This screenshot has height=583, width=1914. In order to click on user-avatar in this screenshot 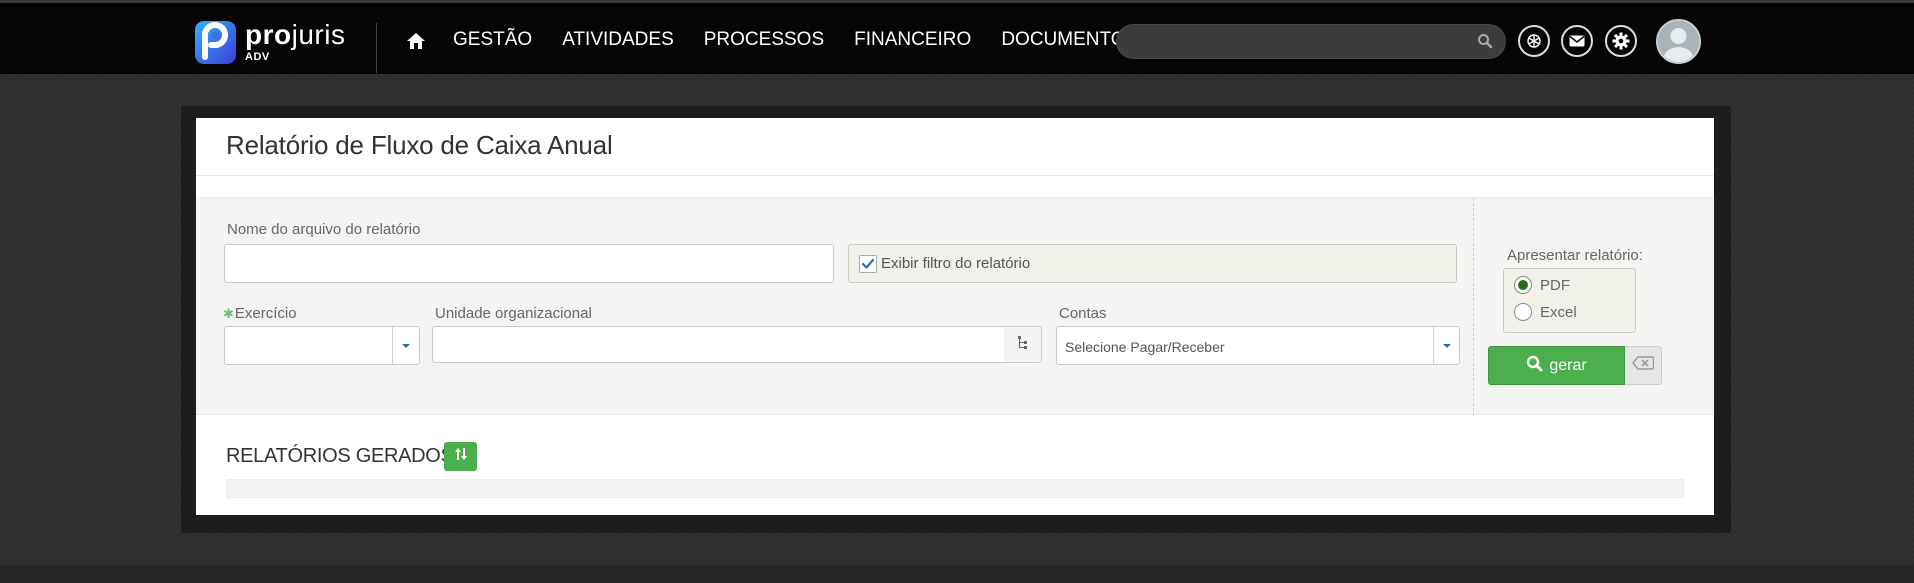, I will do `click(1678, 41)`.